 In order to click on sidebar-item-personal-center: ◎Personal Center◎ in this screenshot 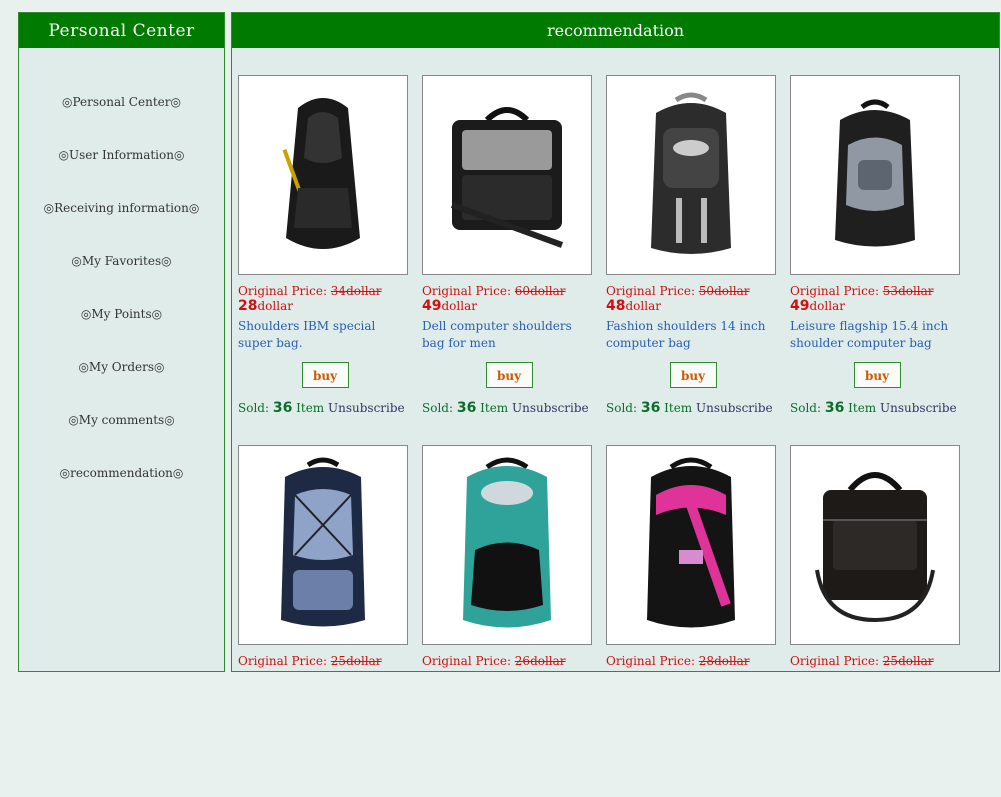, I will do `click(121, 121)`.